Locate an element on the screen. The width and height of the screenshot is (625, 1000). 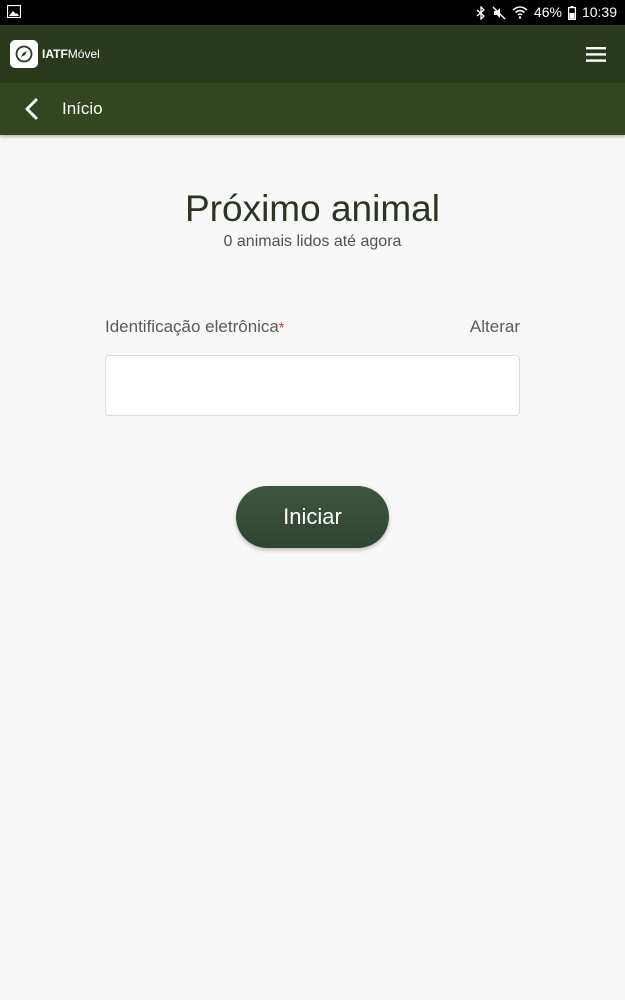
electronic-id-label: Identificação eletrônica* is located at coordinates (194, 327).